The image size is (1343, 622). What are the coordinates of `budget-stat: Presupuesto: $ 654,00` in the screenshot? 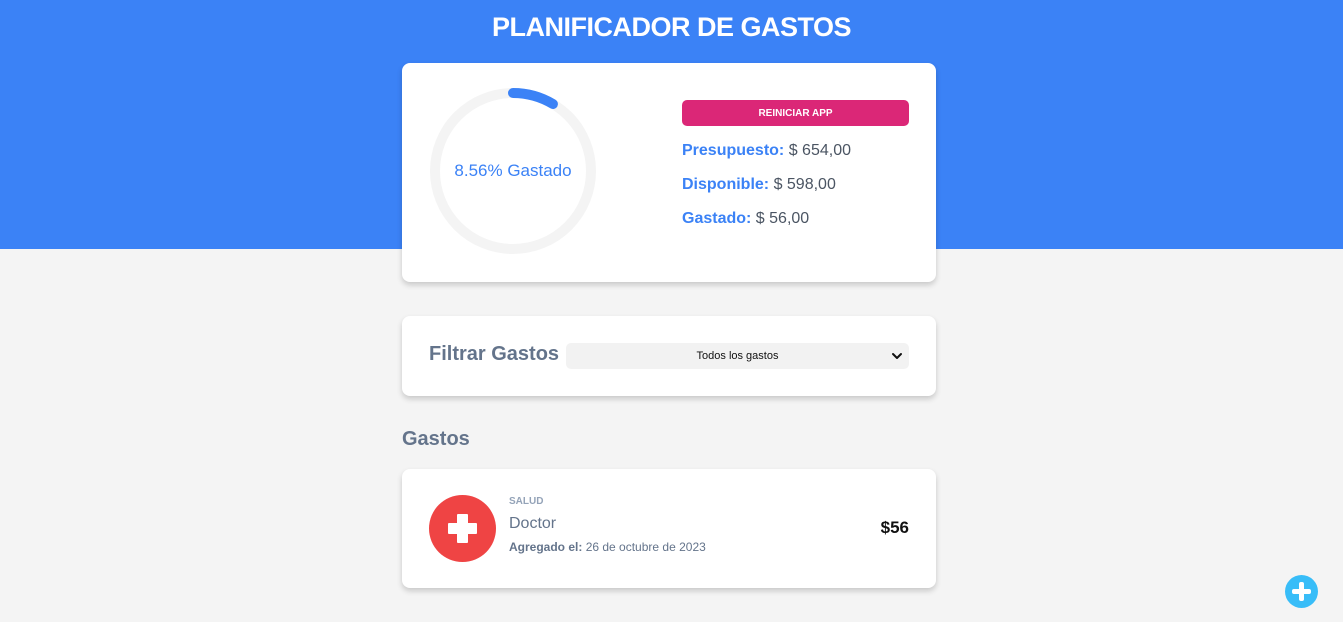 It's located at (766, 151).